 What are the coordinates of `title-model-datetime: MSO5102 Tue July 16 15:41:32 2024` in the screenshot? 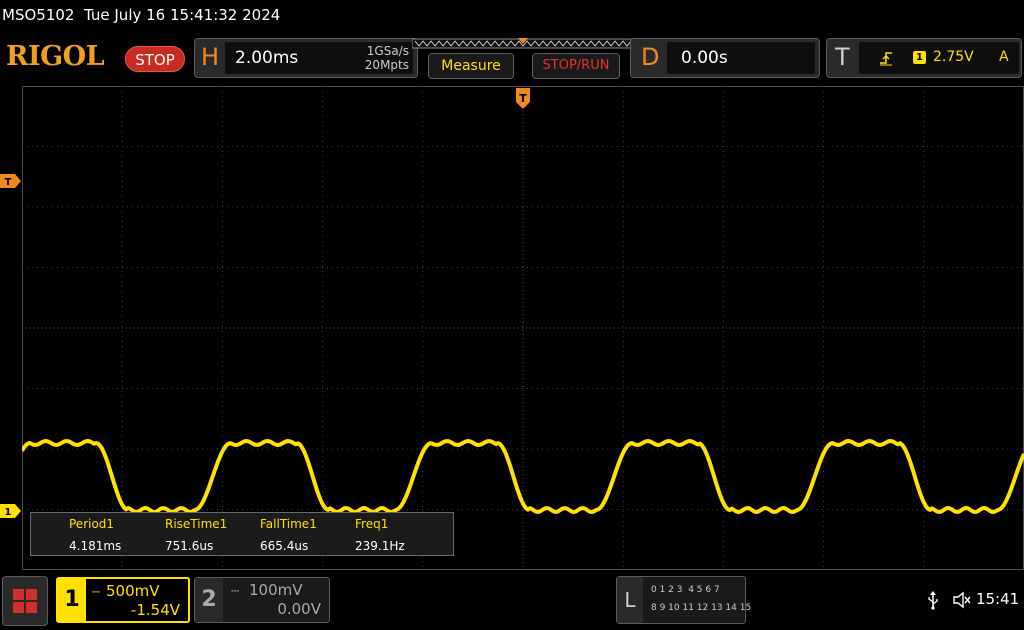 It's located at (141, 15).